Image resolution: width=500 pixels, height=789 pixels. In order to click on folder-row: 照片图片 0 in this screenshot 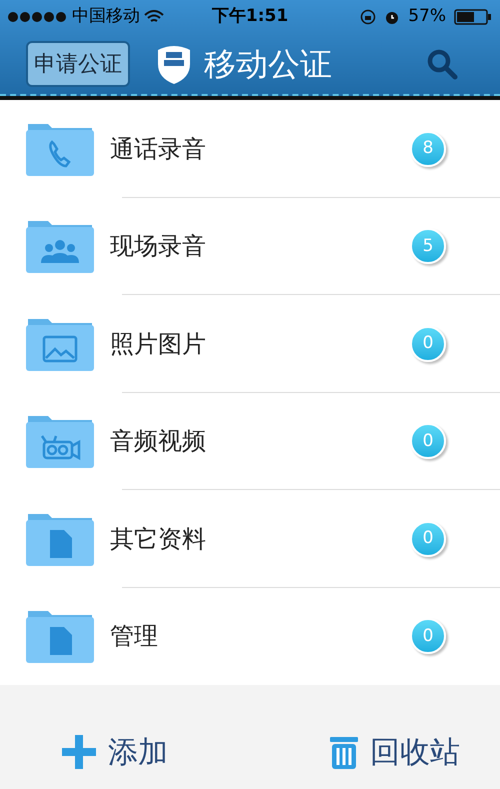, I will do `click(250, 343)`.